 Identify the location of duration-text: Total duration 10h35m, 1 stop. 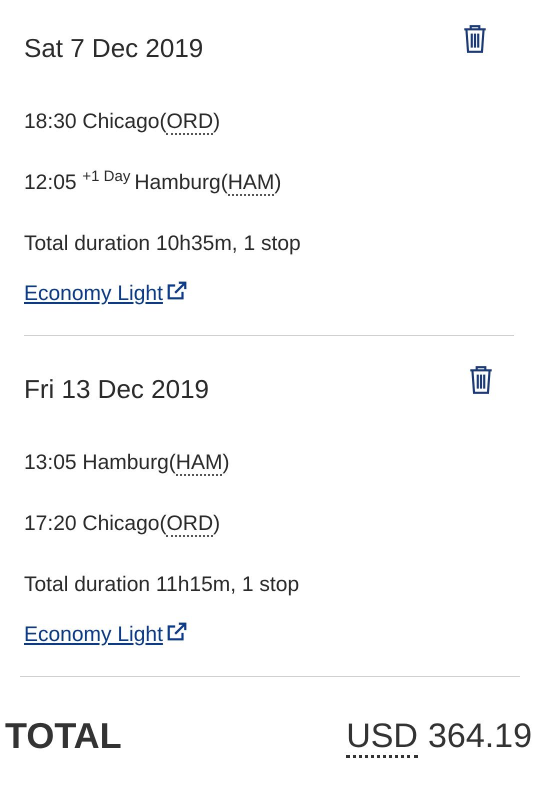
(163, 244).